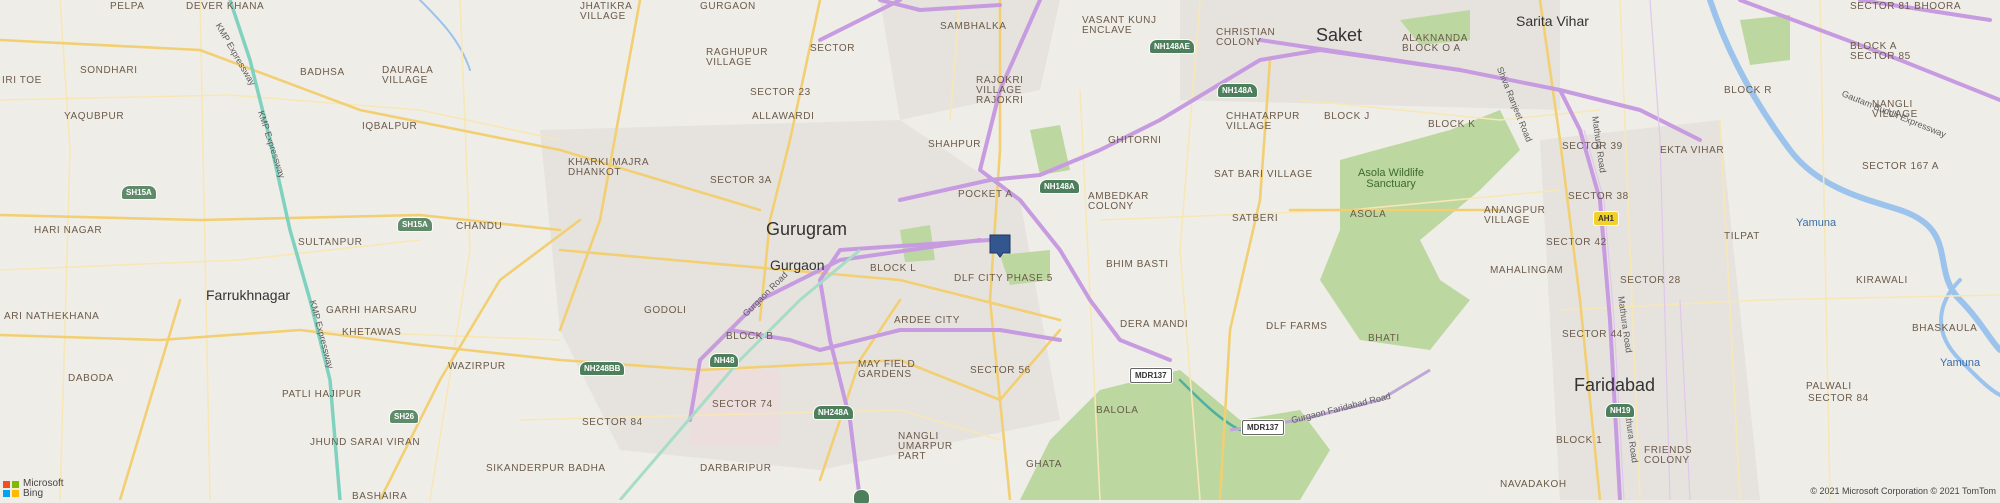 The width and height of the screenshot is (2000, 503). Describe the element at coordinates (1137, 264) in the screenshot. I see `place-label: BHIM BASTI` at that location.